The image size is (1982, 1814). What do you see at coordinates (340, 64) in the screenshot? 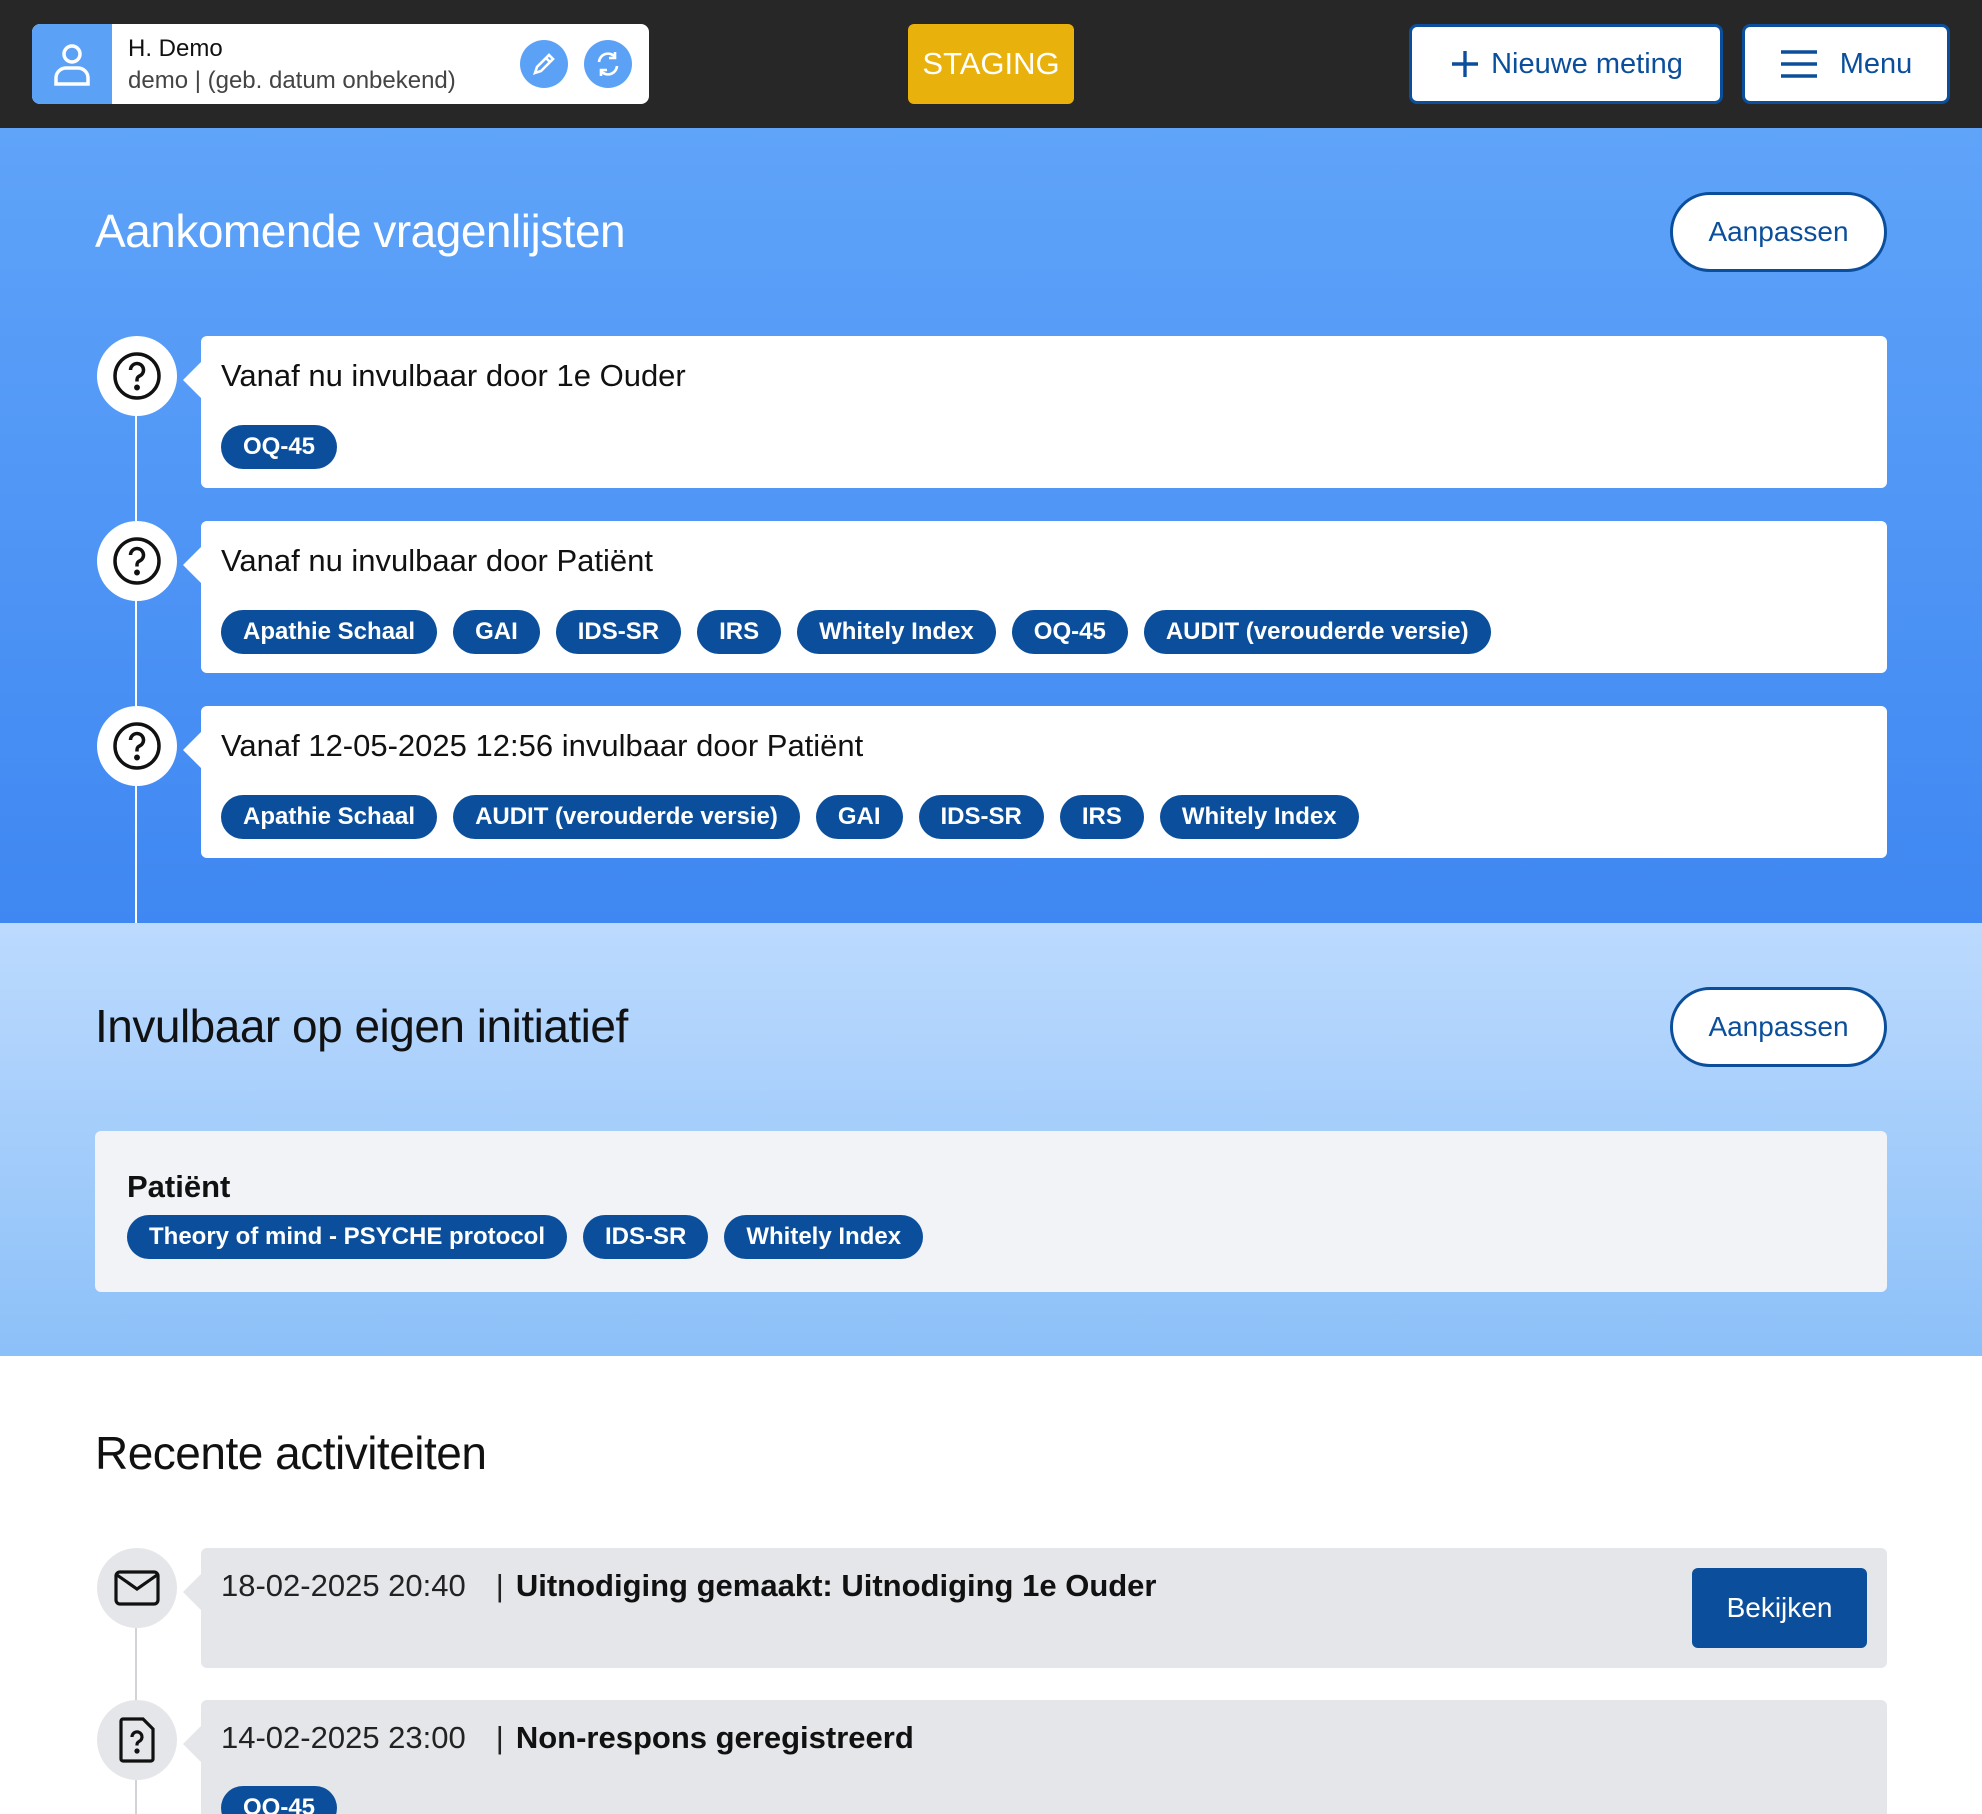
I see `patient-card: H. Demo demo | (geb. datum onbekend)` at bounding box center [340, 64].